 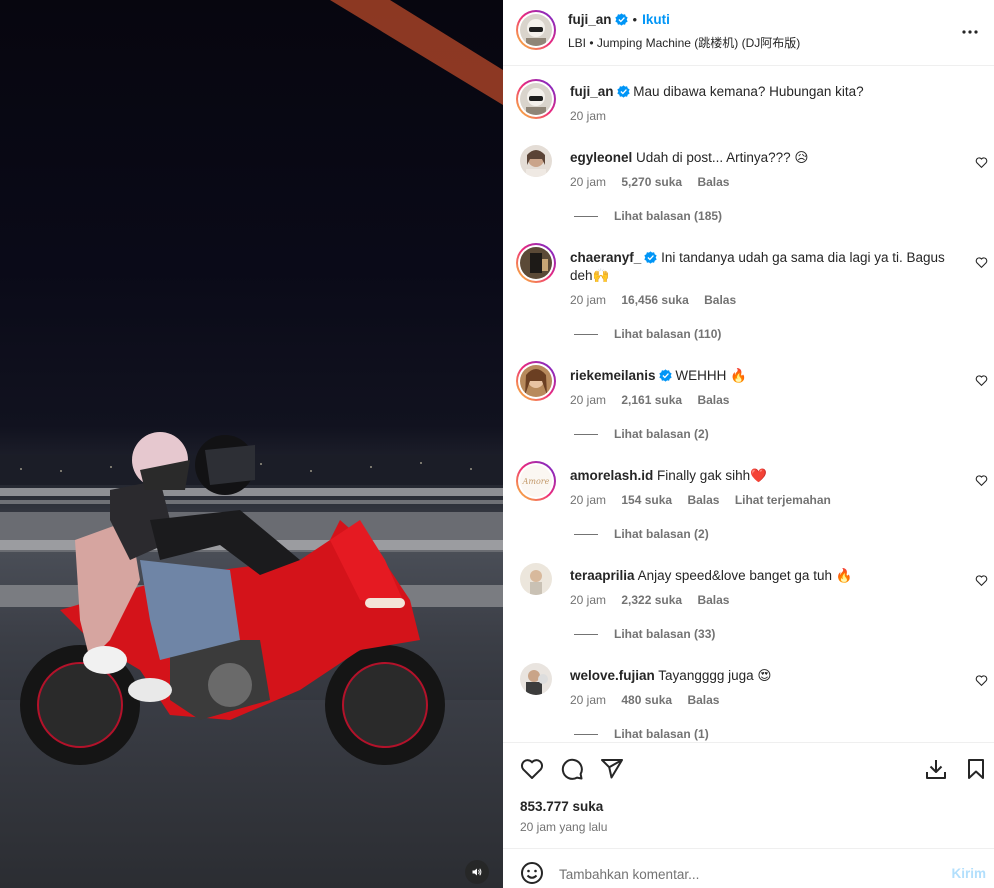 I want to click on comment-icon, so click(x=572, y=769).